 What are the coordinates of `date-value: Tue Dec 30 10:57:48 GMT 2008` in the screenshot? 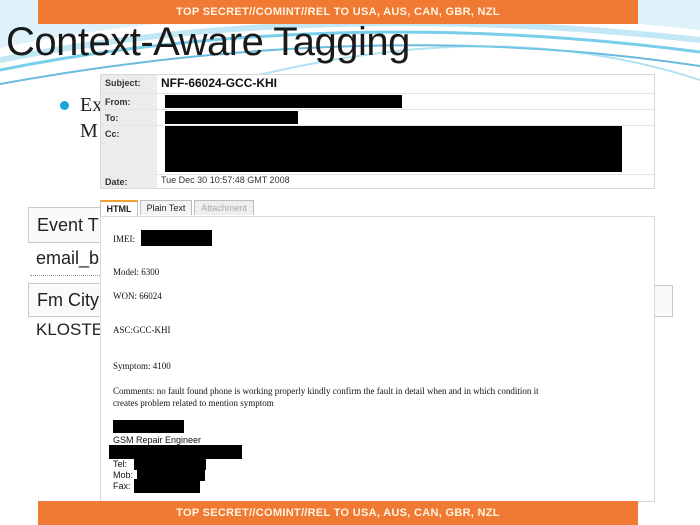 It's located at (225, 180).